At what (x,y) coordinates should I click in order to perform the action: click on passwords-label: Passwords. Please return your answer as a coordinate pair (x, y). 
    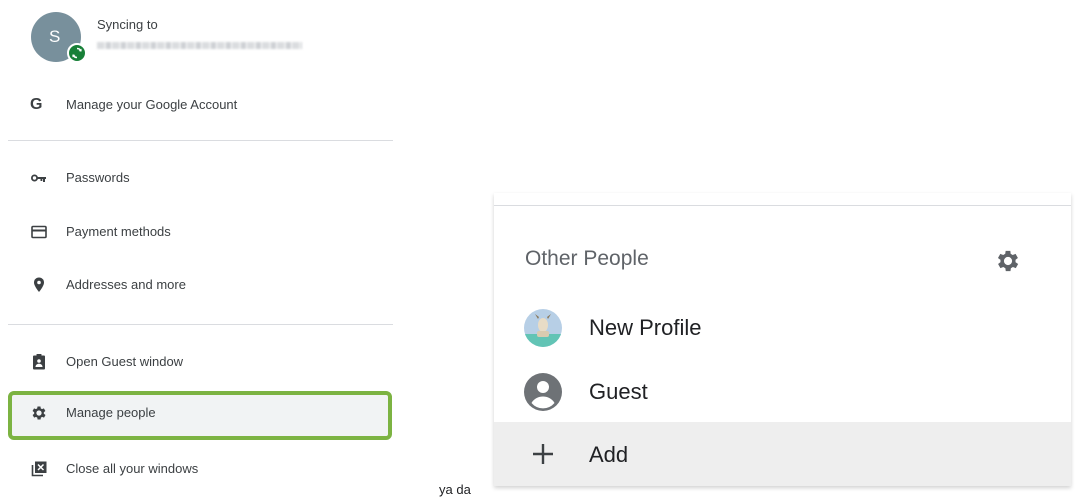
    Looking at the image, I should click on (98, 177).